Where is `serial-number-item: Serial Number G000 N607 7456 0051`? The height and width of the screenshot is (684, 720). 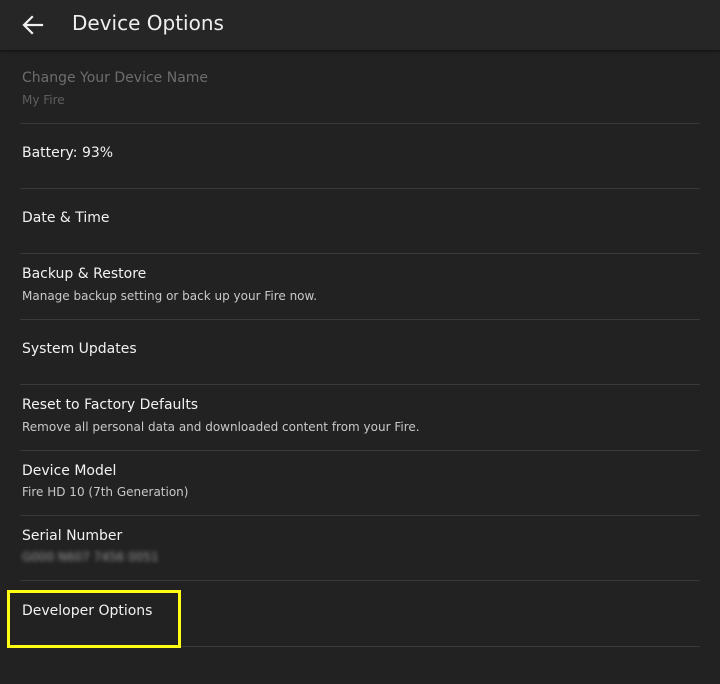
serial-number-item: Serial Number G000 N607 7456 0051 is located at coordinates (360, 548).